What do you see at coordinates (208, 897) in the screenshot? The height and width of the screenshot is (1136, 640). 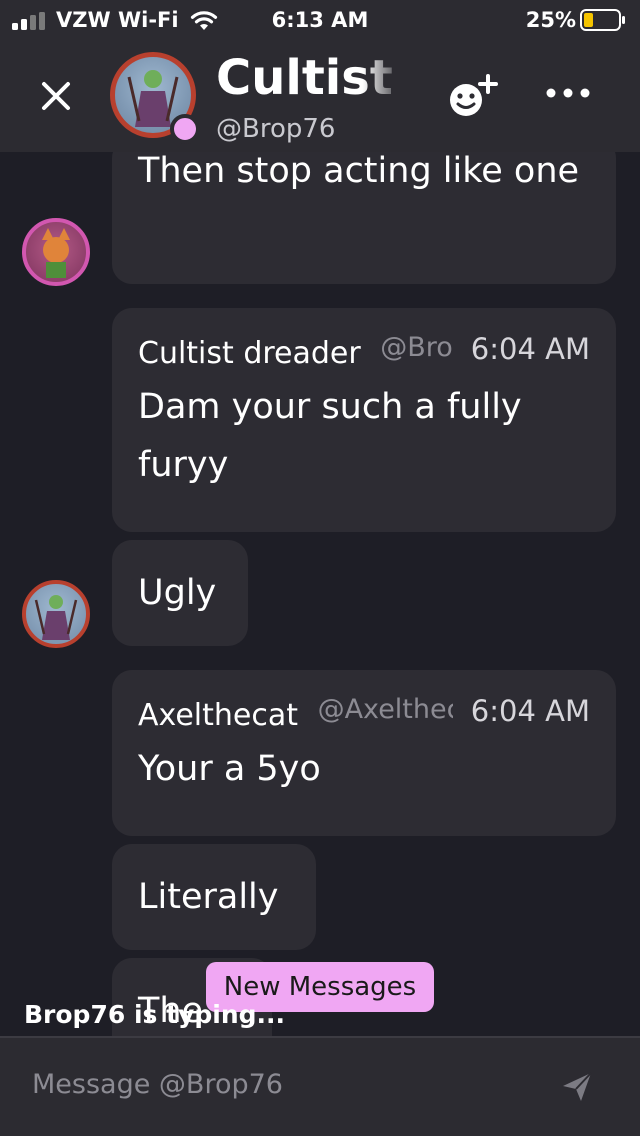 I see `message-text: Literally` at bounding box center [208, 897].